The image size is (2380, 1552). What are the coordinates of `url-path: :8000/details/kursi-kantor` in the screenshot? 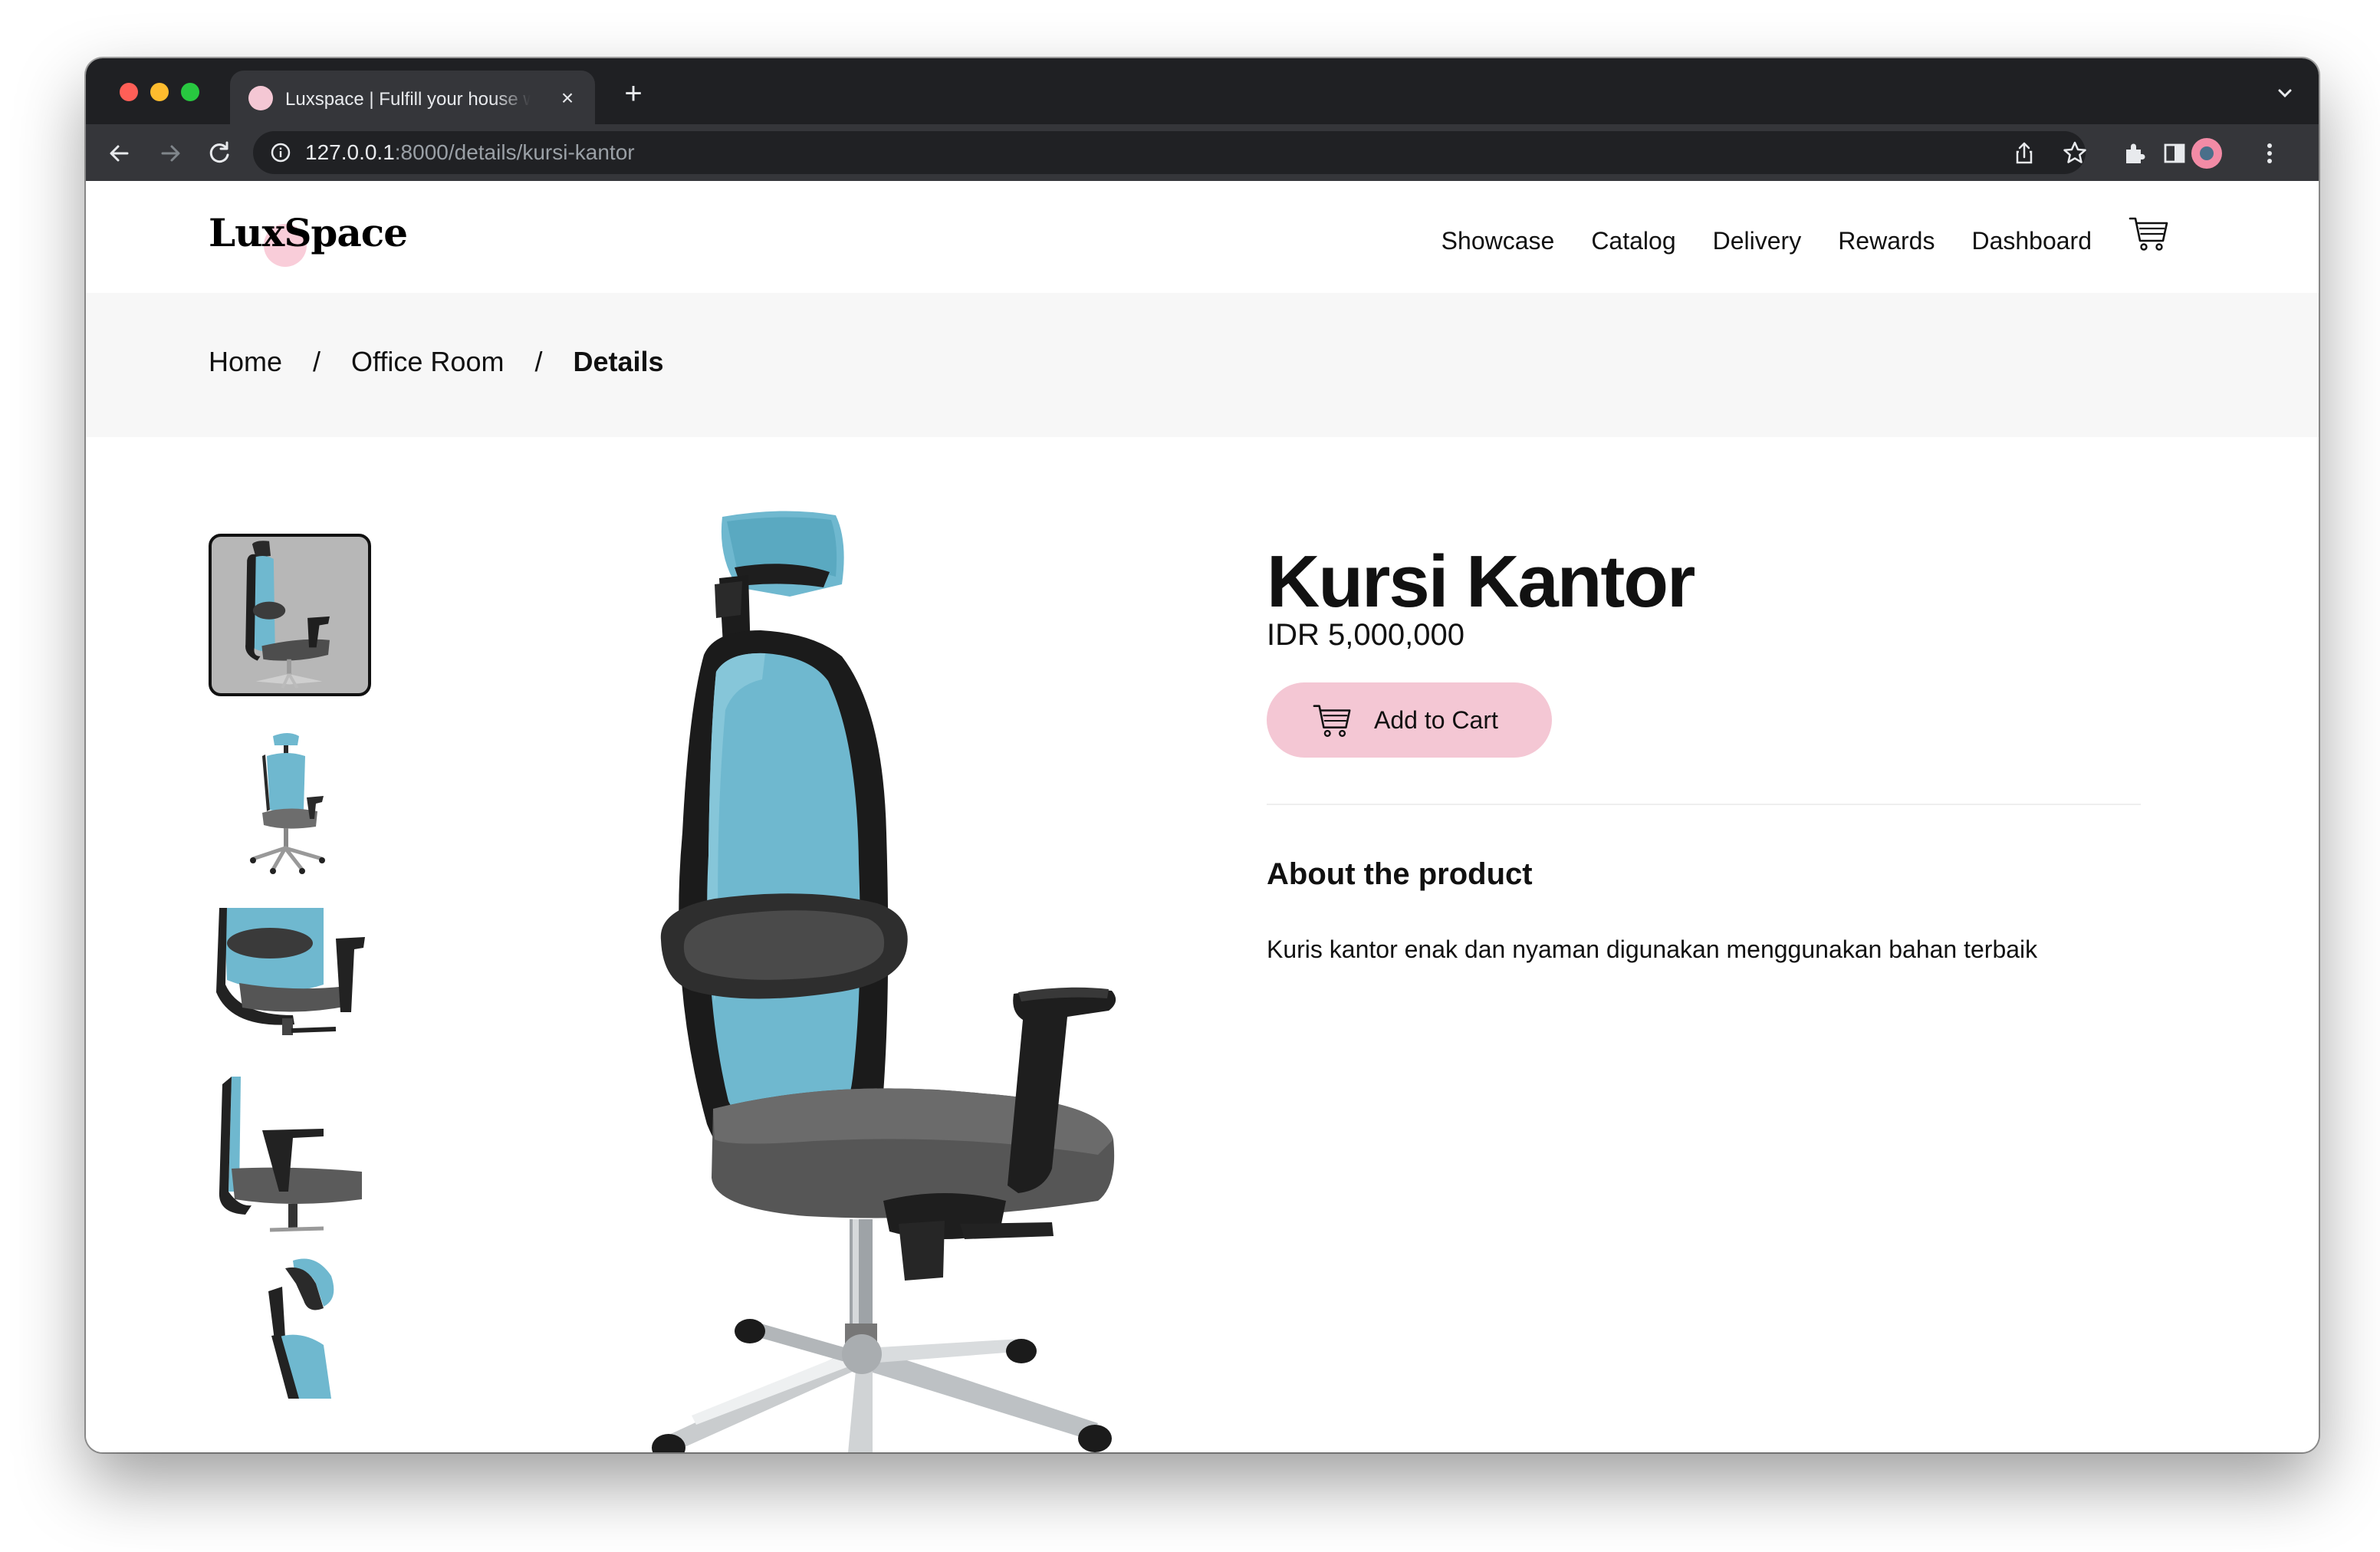 It's located at (514, 152).